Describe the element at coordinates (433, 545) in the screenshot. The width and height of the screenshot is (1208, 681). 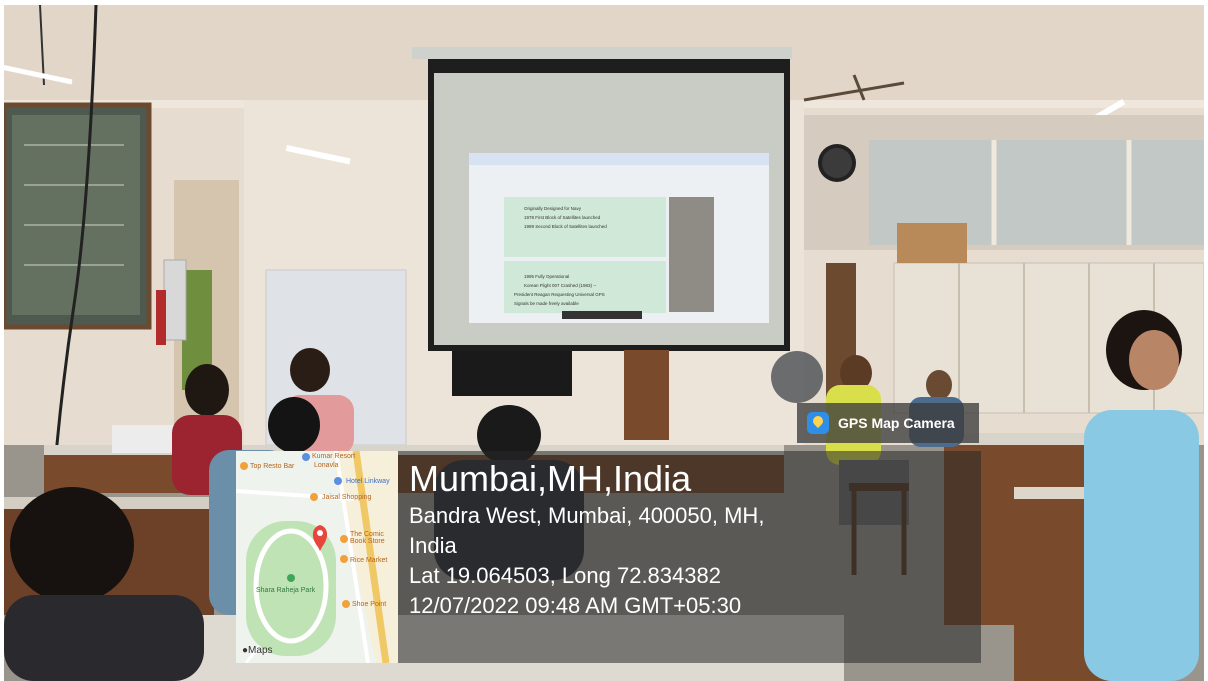
I see `location-address-line2: India` at that location.